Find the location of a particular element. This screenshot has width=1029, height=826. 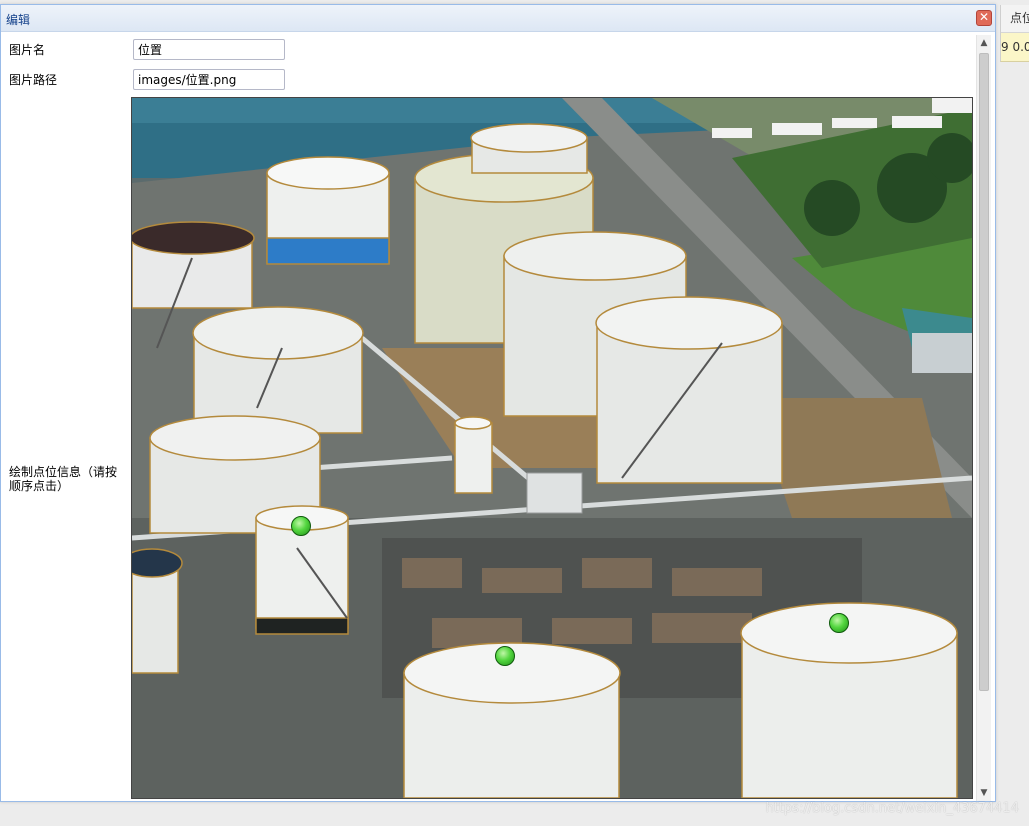

image-path-label: 图片路径 is located at coordinates (33, 80).